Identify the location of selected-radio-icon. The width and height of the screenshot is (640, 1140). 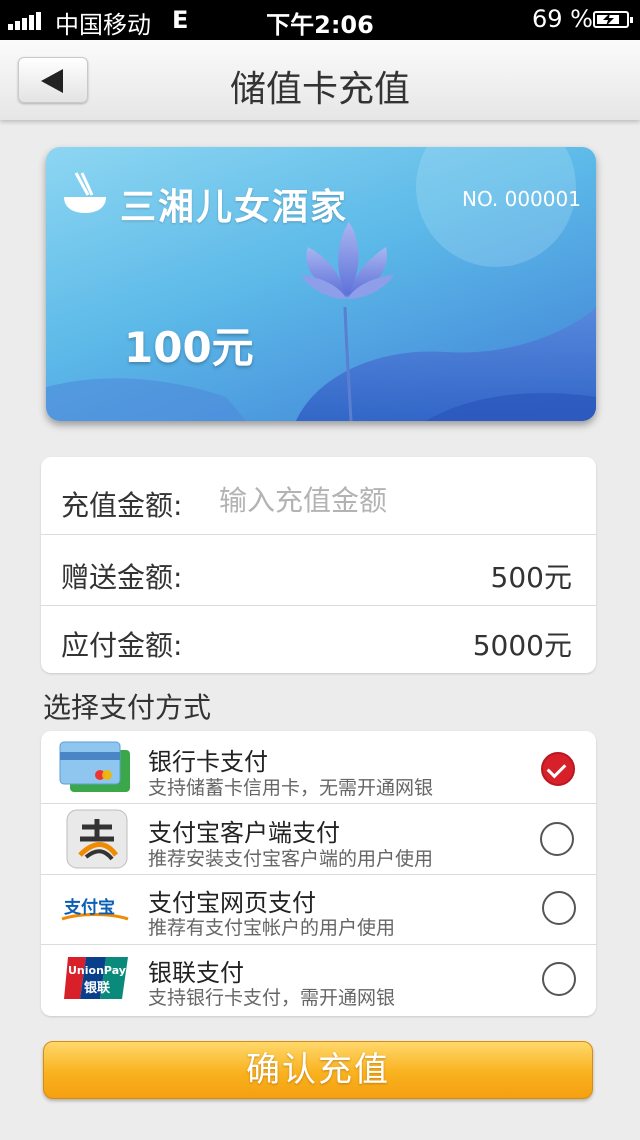
(558, 769).